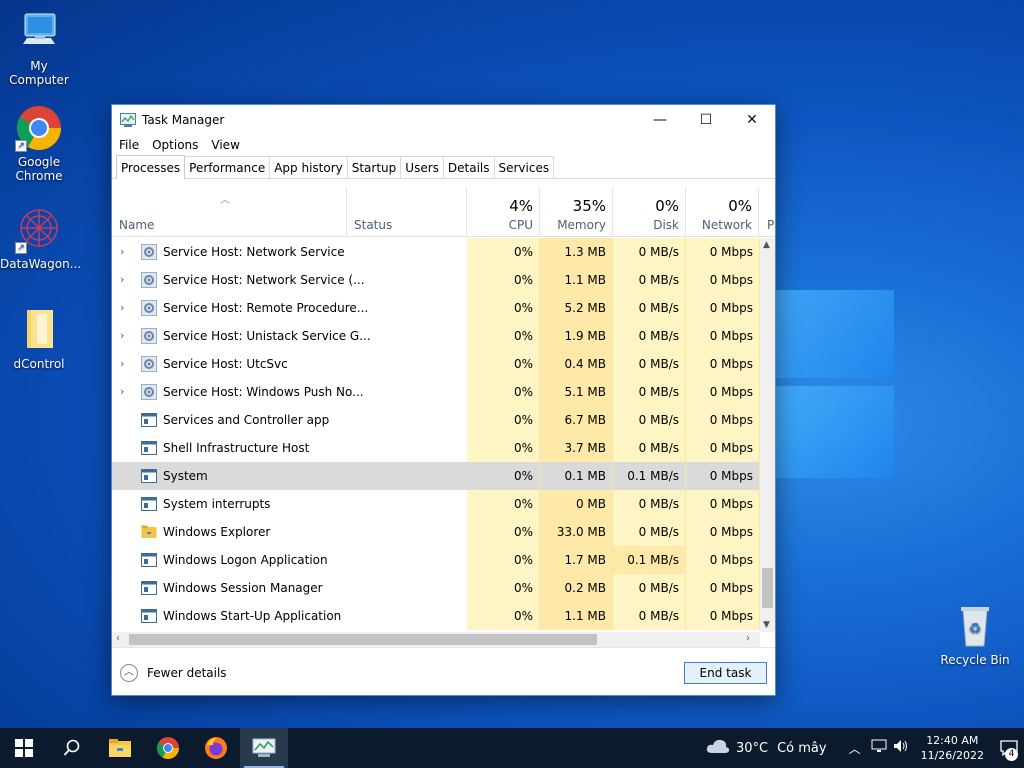 The height and width of the screenshot is (768, 1024). Describe the element at coordinates (952, 748) in the screenshot. I see `clock: 12:40 AM 11/26/2022` at that location.